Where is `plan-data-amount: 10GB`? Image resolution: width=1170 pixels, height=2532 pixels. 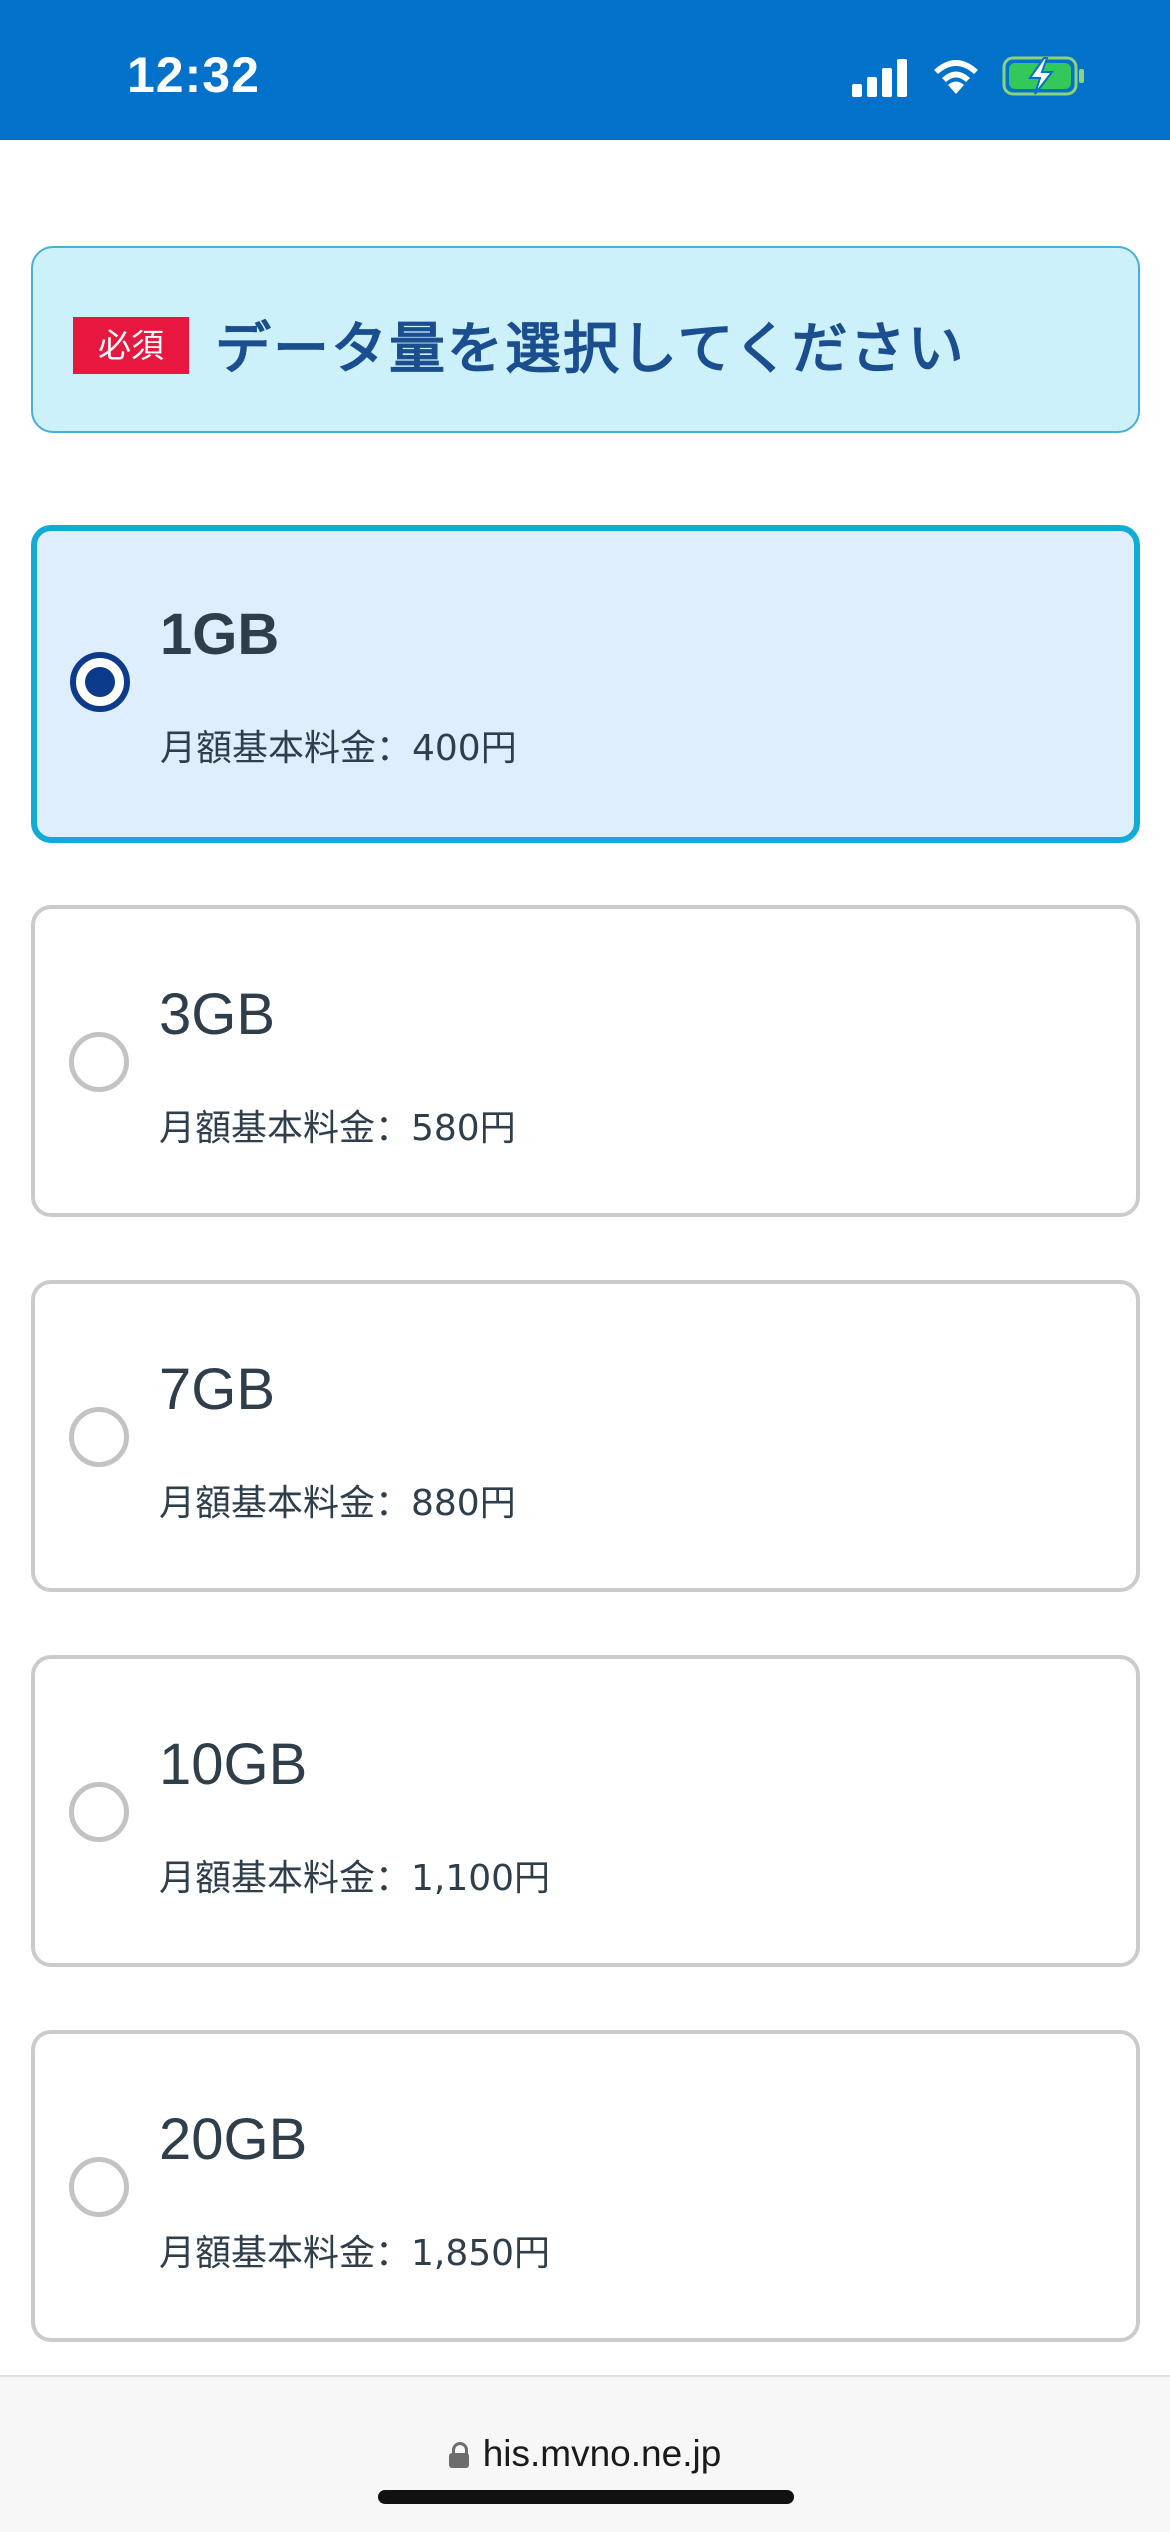
plan-data-amount: 10GB is located at coordinates (233, 1764).